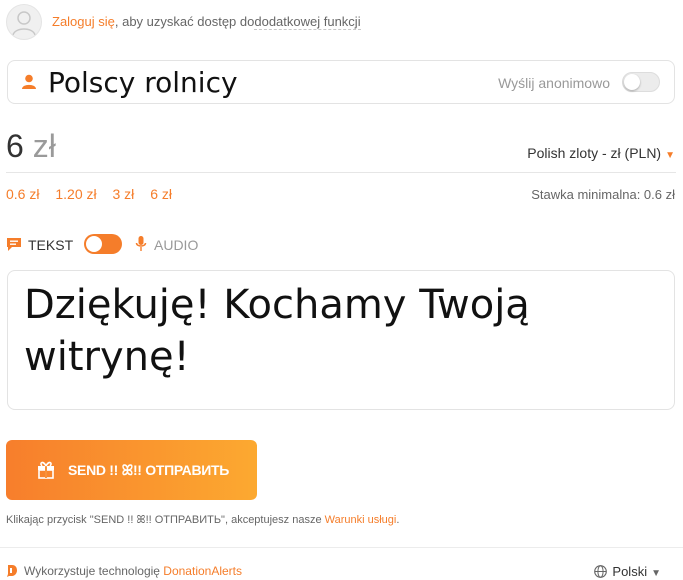  I want to click on login-prompt-middle: , aby uzyskać dostęp do, so click(184, 21).